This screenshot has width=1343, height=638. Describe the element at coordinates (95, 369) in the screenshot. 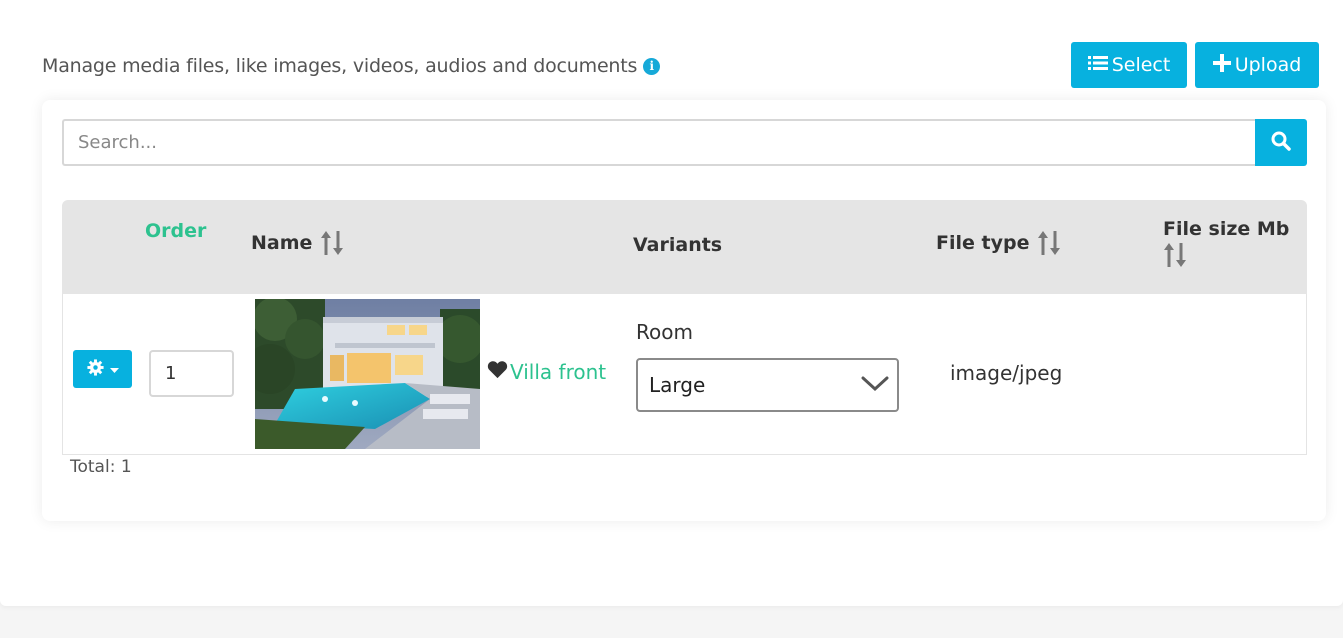

I see `gear-icon` at that location.